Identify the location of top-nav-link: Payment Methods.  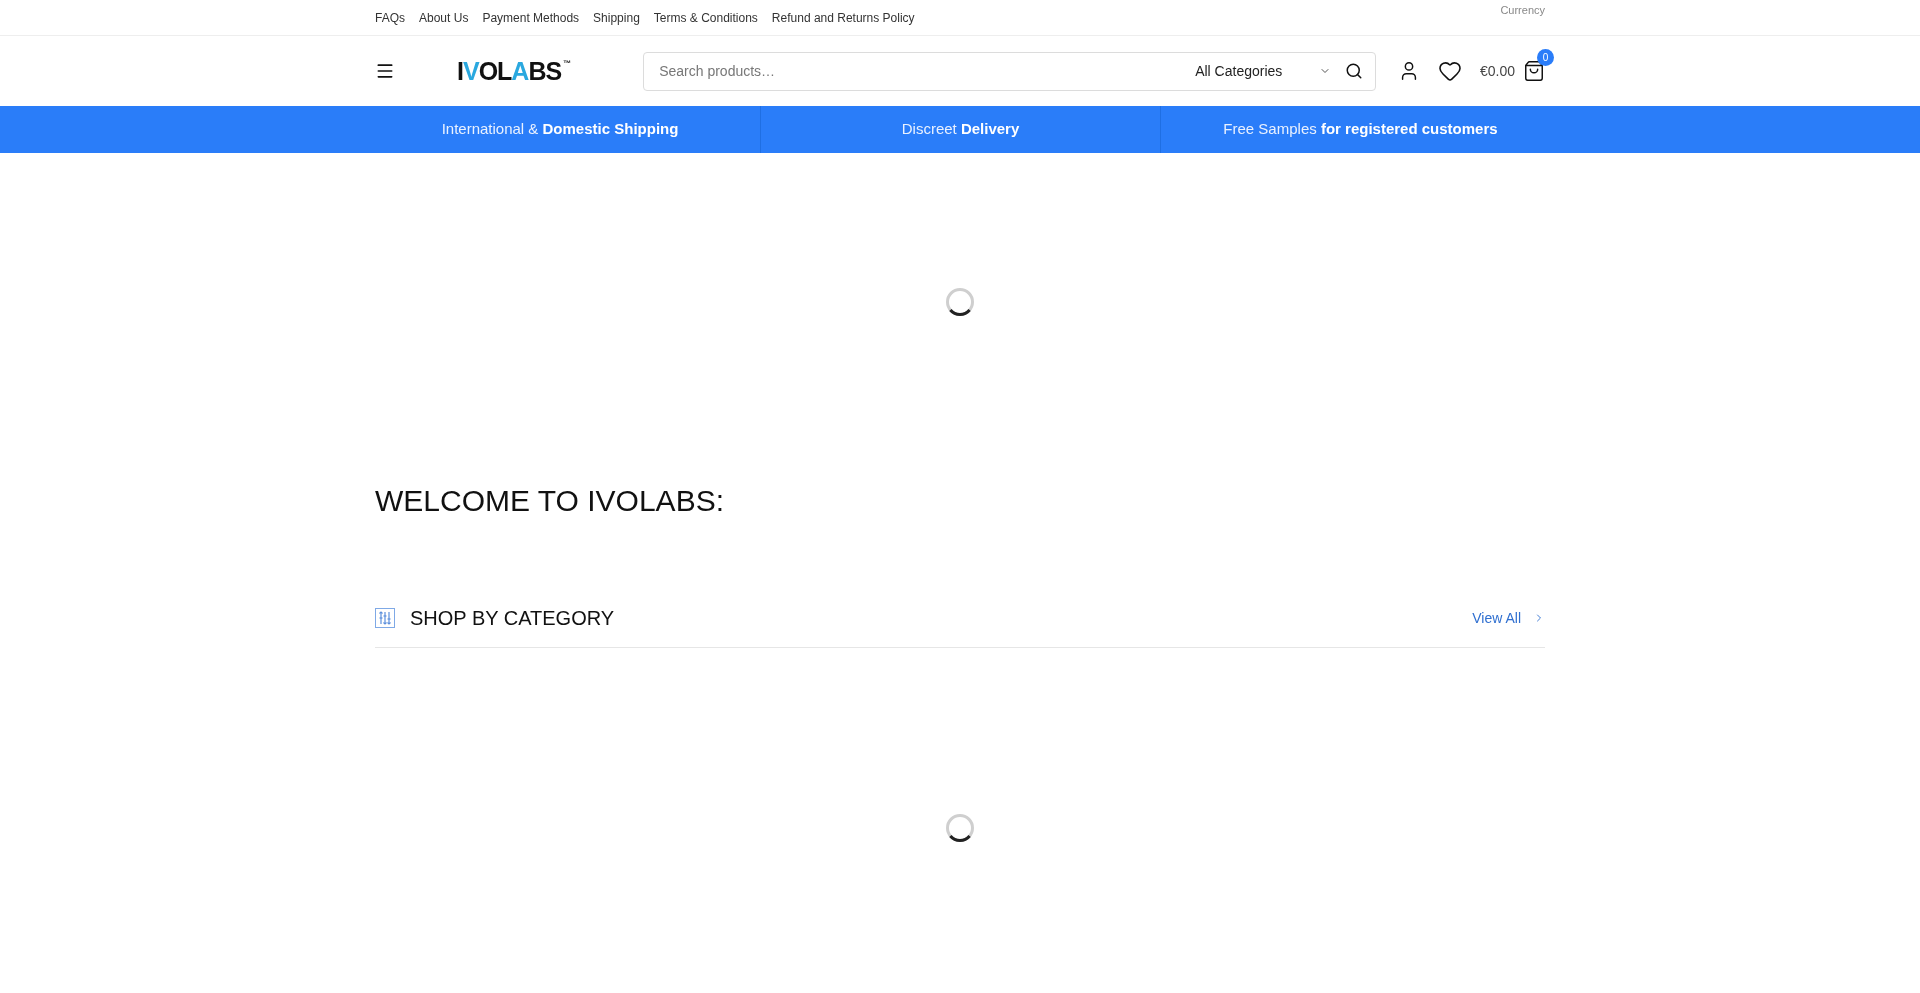
(531, 17).